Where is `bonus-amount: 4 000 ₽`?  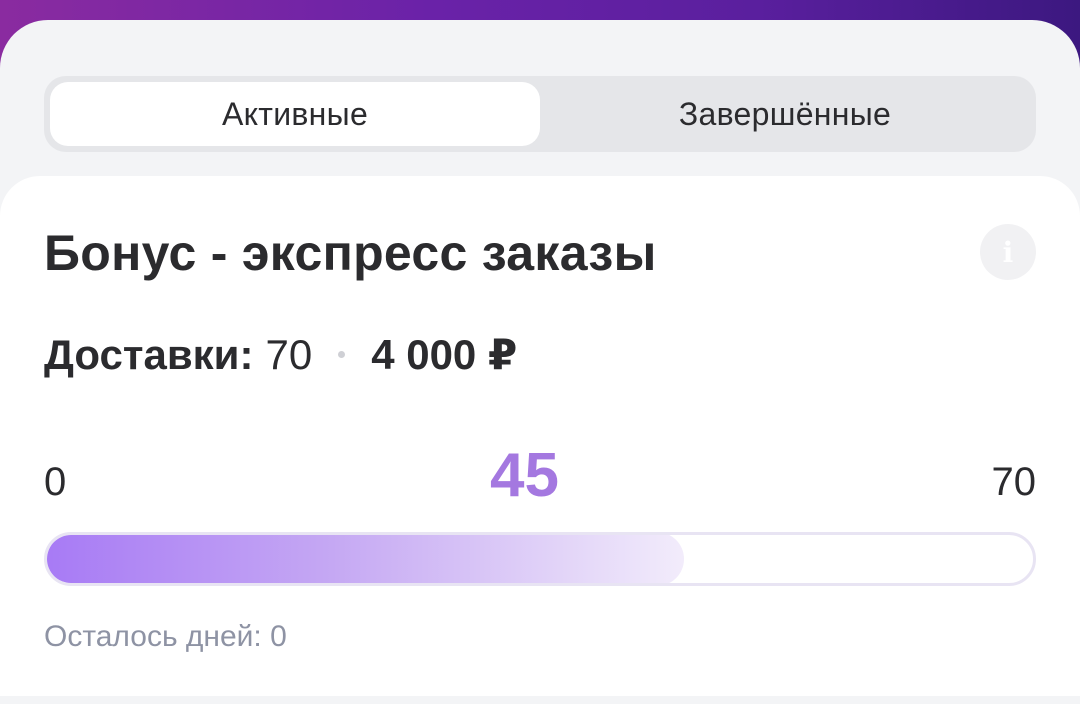
bonus-amount: 4 000 ₽ is located at coordinates (444, 354).